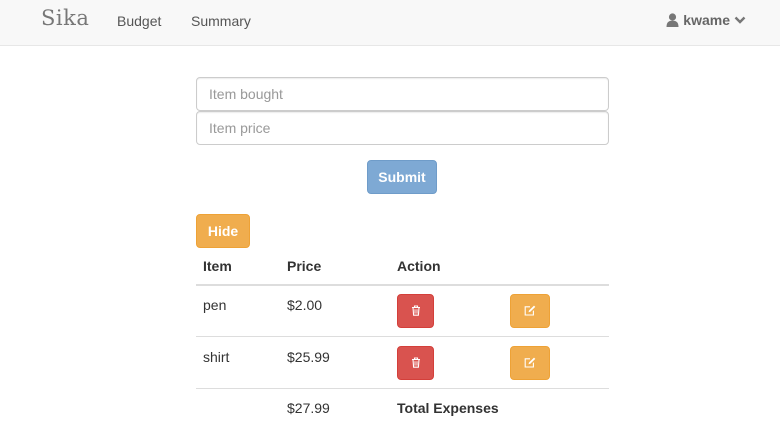 Image resolution: width=780 pixels, height=424 pixels. I want to click on brand-logo: Sika, so click(65, 18).